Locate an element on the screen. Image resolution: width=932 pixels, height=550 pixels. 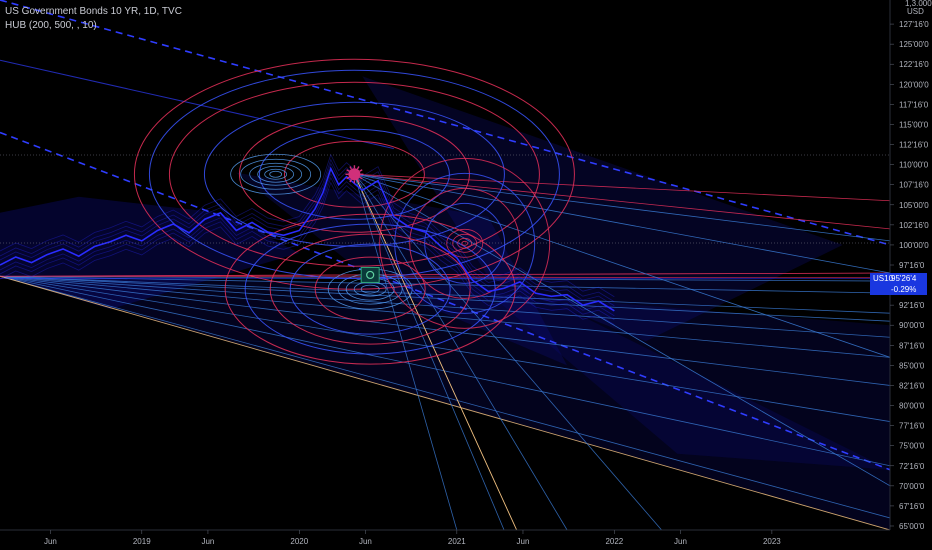
inner-ring is located at coordinates (276, 174).